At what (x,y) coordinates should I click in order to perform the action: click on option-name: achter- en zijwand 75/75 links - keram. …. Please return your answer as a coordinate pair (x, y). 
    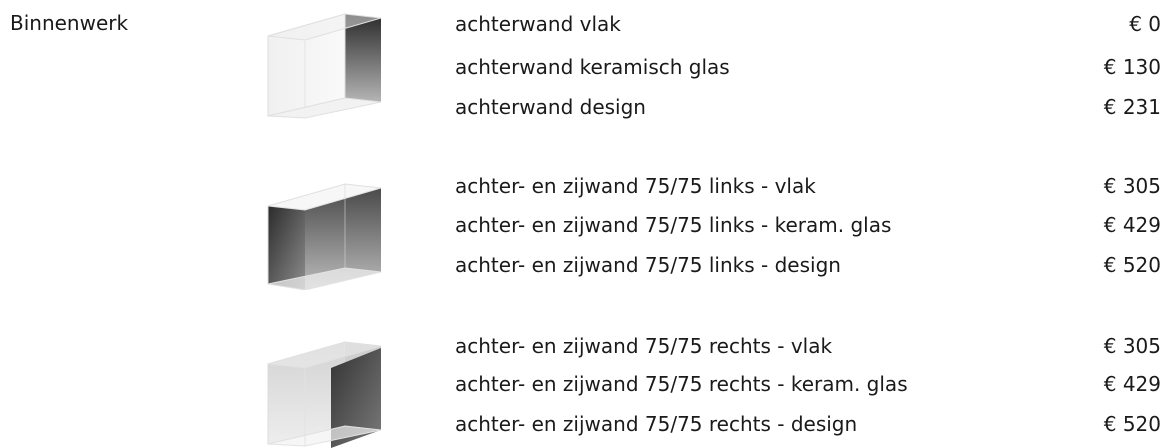
    Looking at the image, I should click on (673, 225).